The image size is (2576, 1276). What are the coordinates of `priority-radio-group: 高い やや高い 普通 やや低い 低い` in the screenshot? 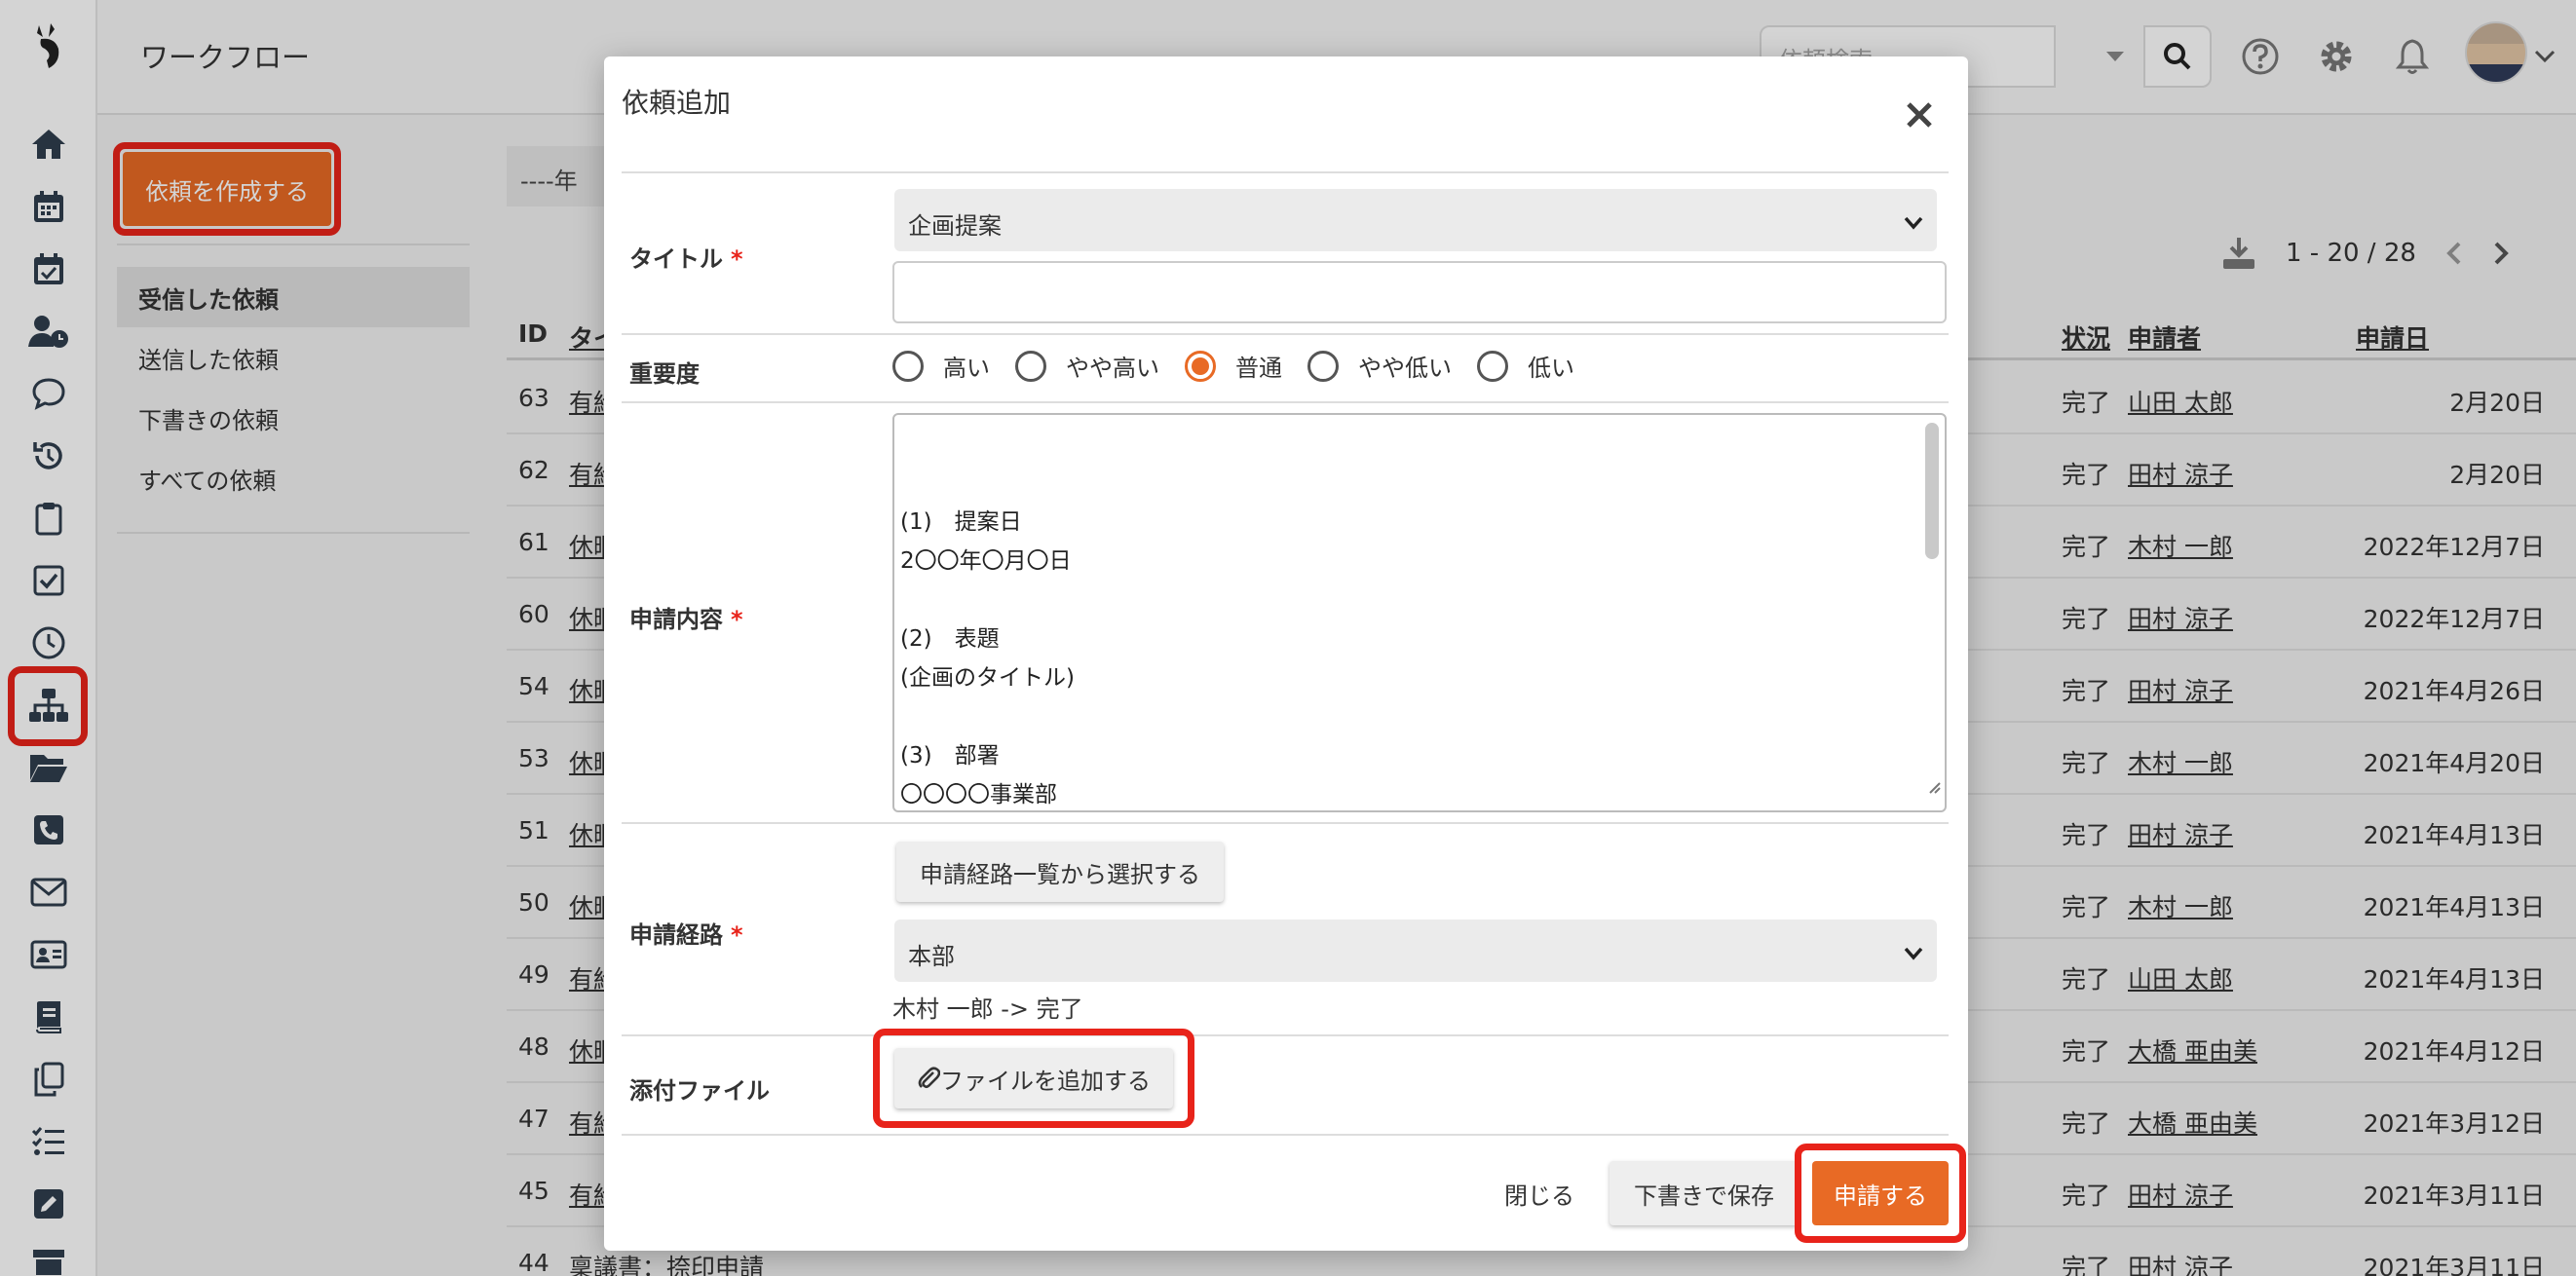 It's located at (1246, 366).